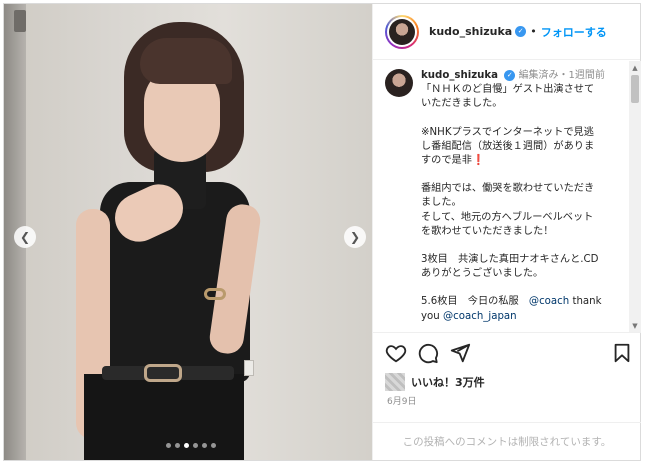 The image size is (645, 466). I want to click on carousel-next-button: ❯, so click(355, 237).